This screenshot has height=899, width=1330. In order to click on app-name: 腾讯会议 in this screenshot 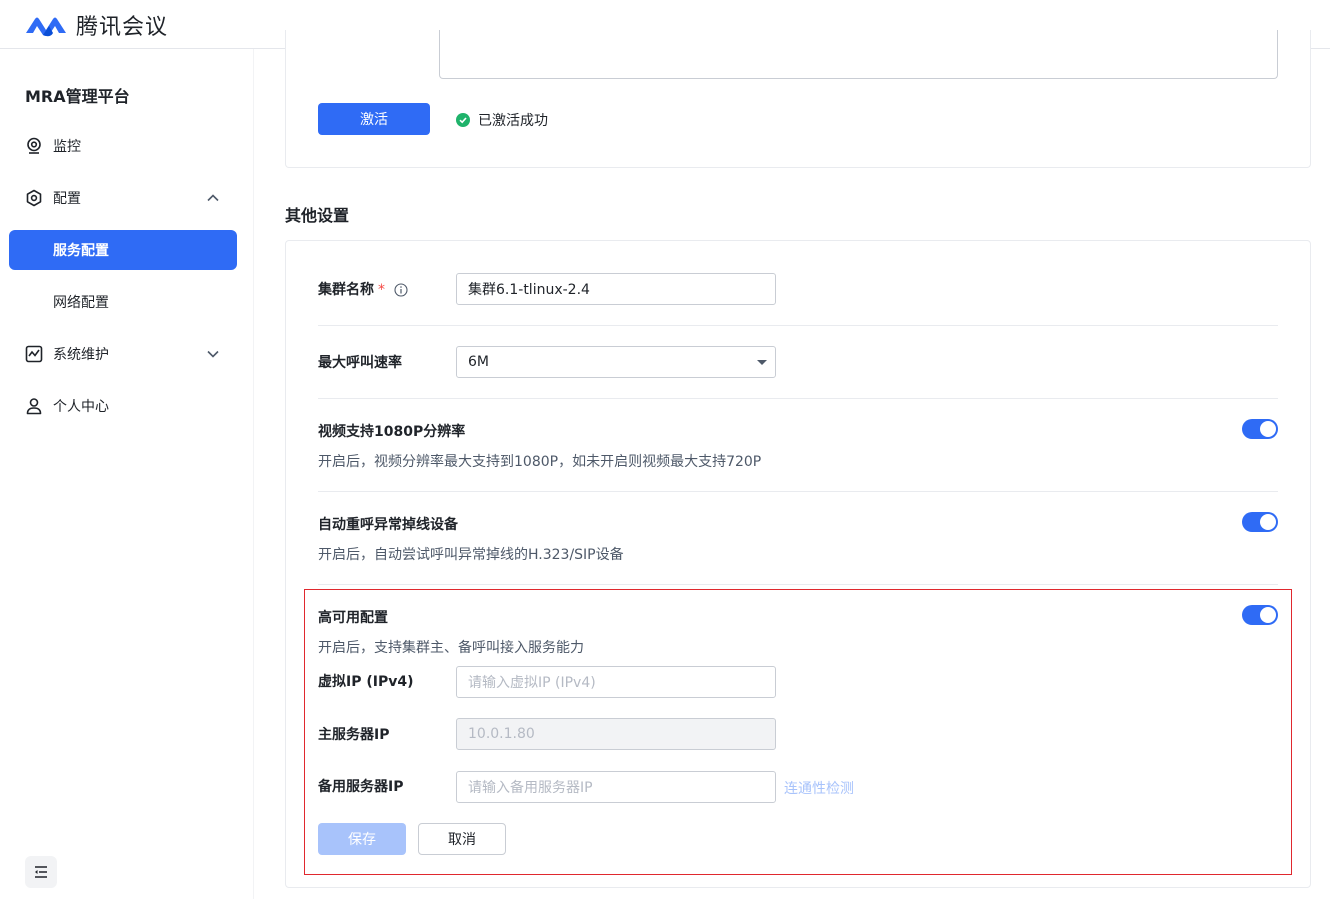, I will do `click(122, 27)`.